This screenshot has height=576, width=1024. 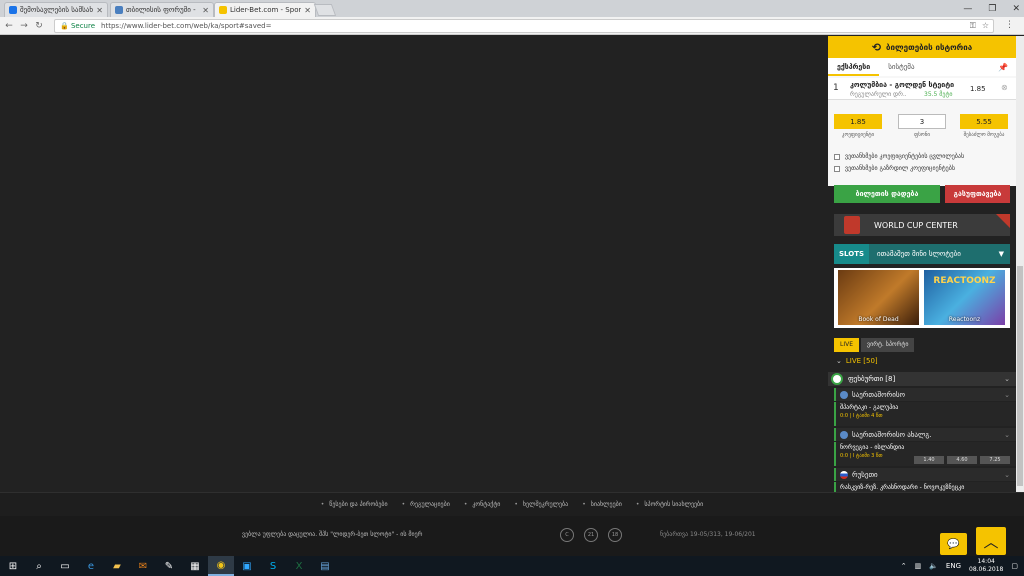 What do you see at coordinates (985, 26) in the screenshot?
I see `star-icon: ☆` at bounding box center [985, 26].